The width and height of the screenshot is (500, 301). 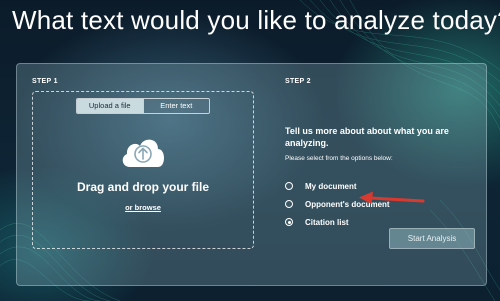 What do you see at coordinates (110, 106) in the screenshot?
I see `tab-upload-file: Upload a file` at bounding box center [110, 106].